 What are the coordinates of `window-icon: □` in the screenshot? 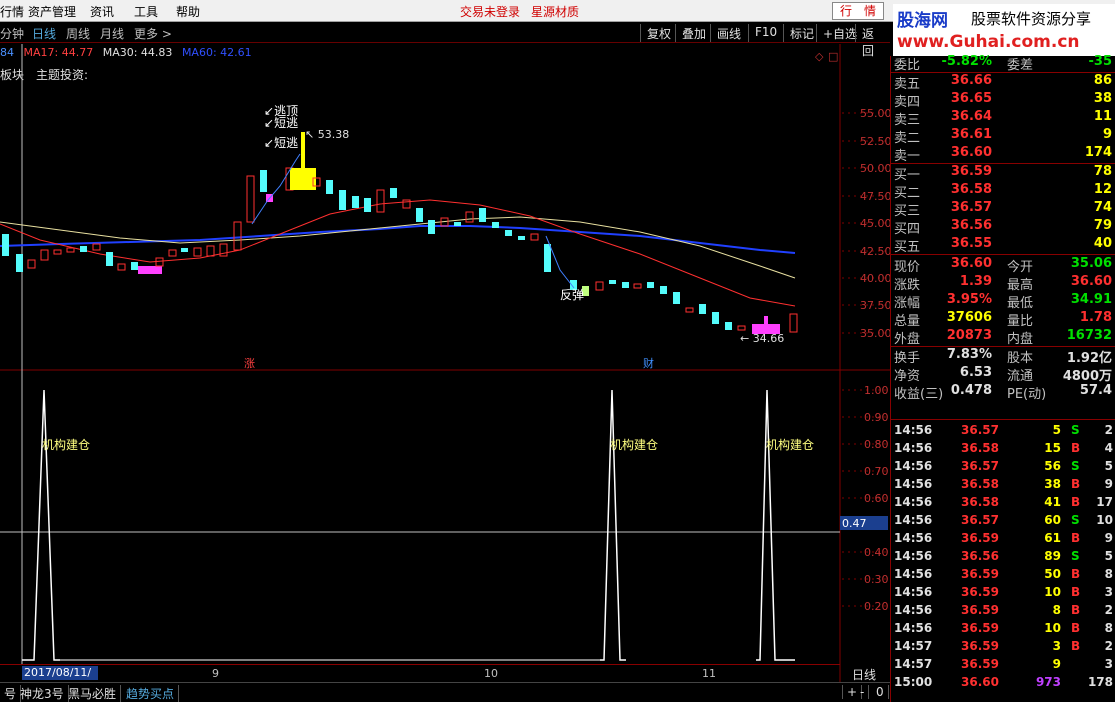 It's located at (833, 56).